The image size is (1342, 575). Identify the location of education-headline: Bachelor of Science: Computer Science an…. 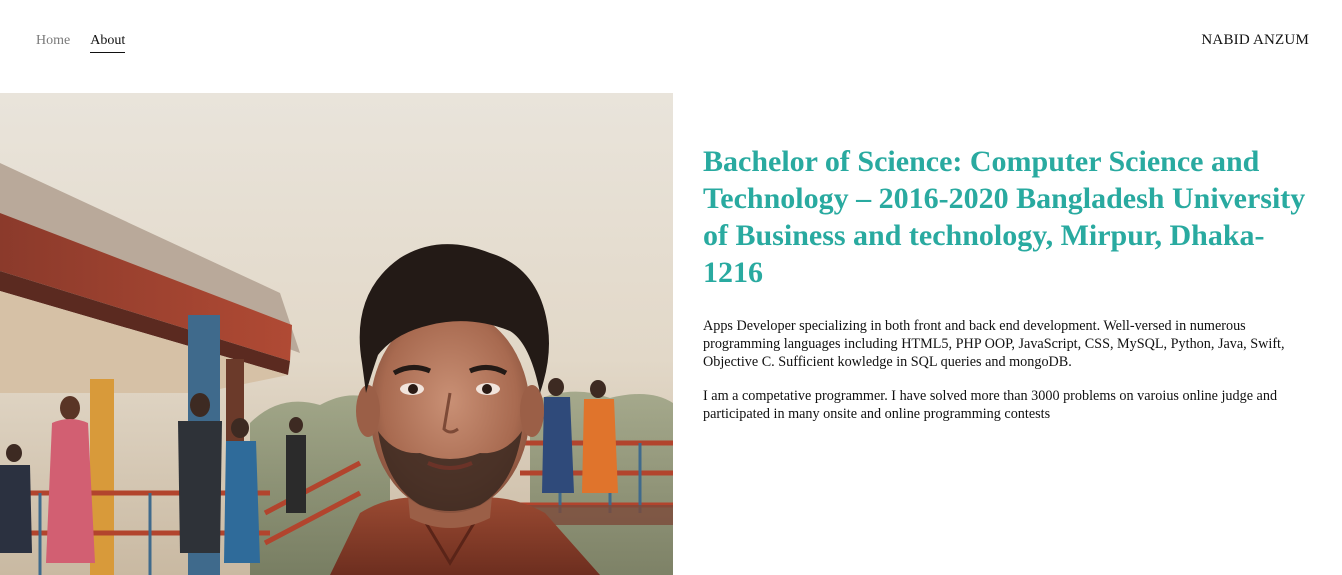
(1004, 217).